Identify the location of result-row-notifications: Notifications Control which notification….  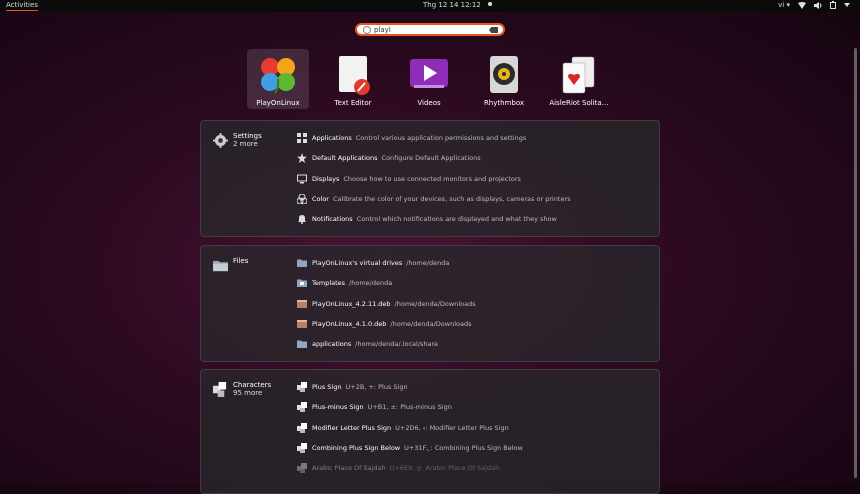
(427, 219).